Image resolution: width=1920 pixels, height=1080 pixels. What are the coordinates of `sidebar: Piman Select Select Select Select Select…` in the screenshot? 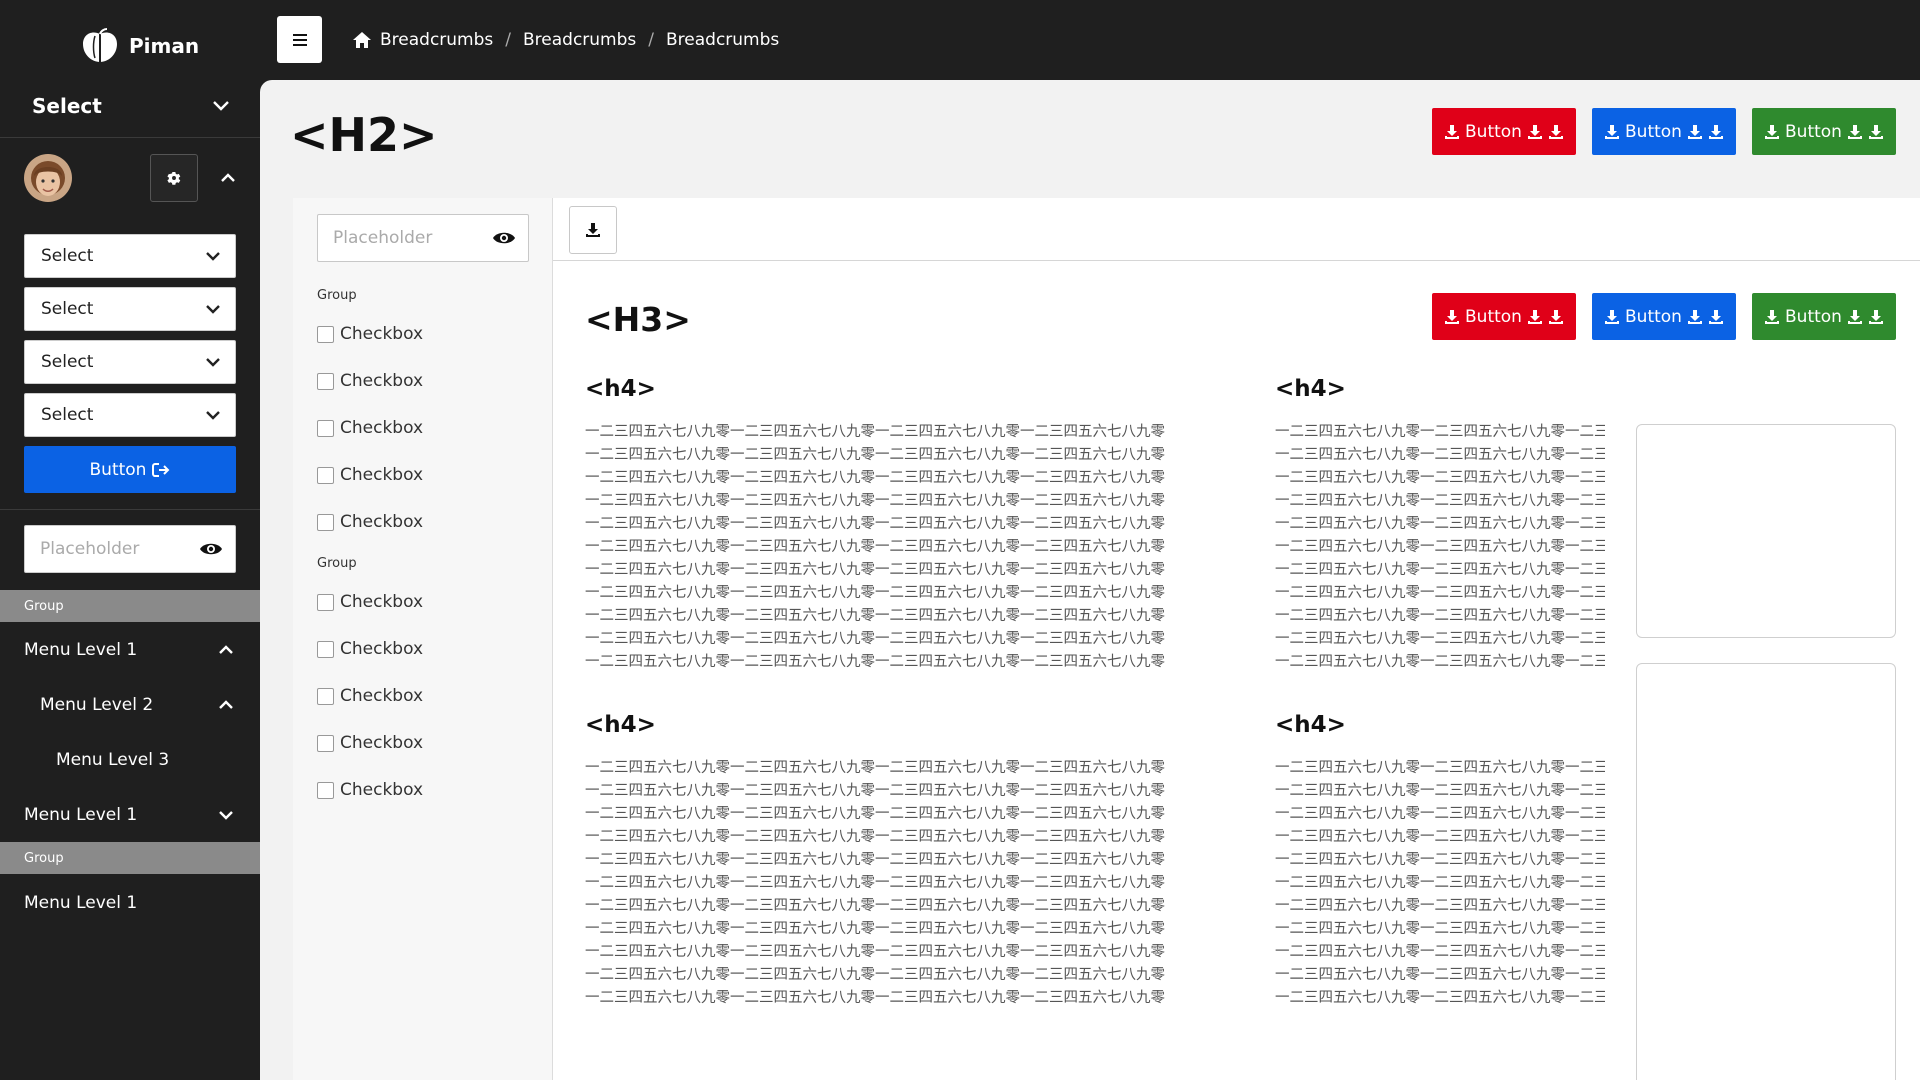 It's located at (130, 540).